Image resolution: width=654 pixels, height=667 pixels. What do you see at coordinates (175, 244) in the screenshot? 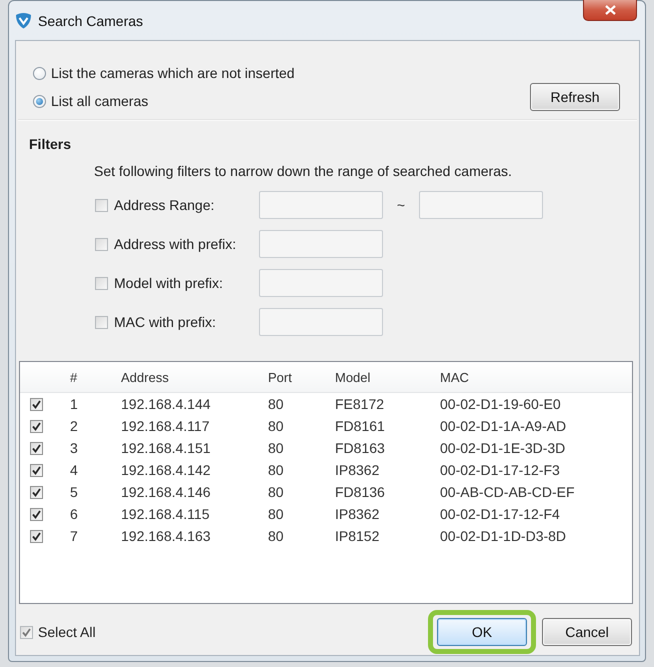
I see `filter-label: Address with prefix:` at bounding box center [175, 244].